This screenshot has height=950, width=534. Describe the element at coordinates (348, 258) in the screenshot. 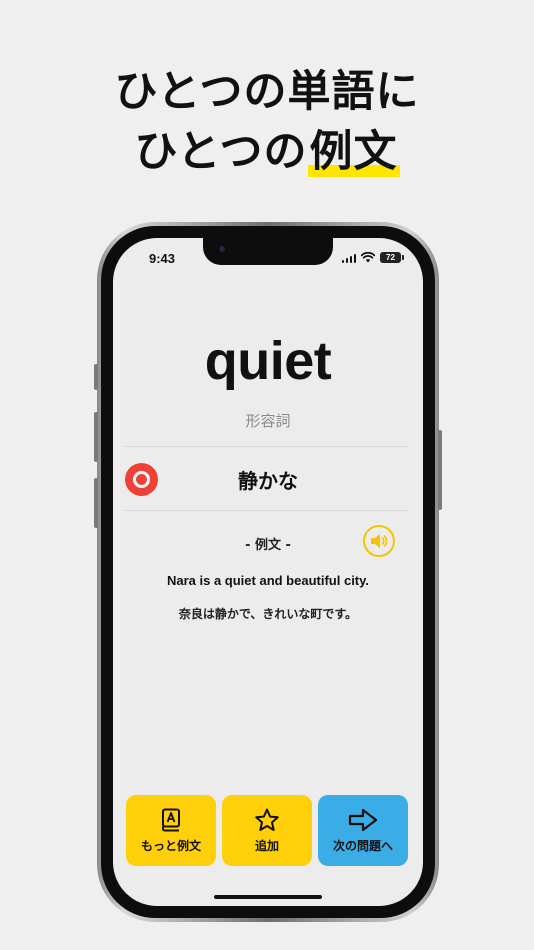

I see `signal-icon` at that location.